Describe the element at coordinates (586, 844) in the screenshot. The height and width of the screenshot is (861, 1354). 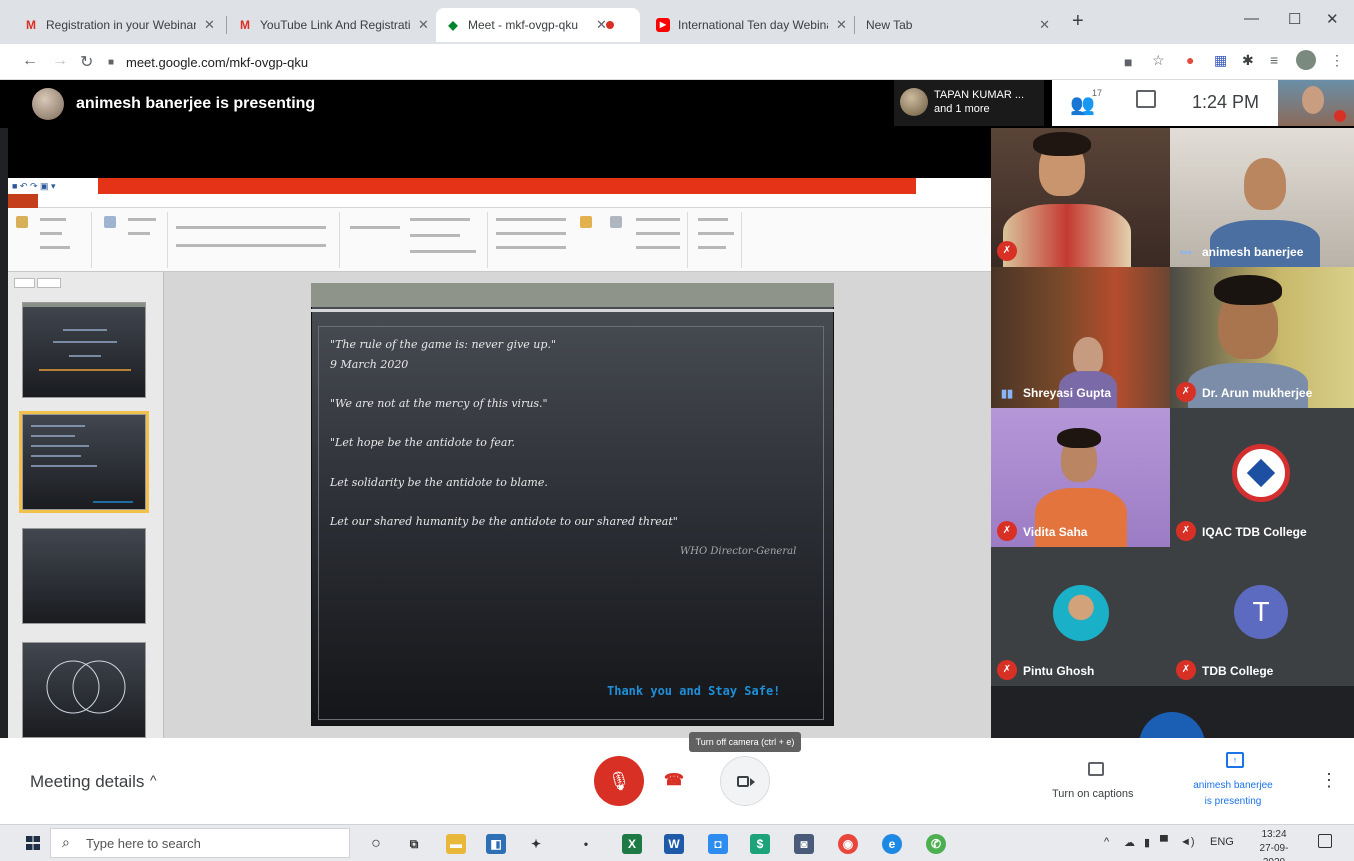
I see `taskbar-app-icon: •` at that location.